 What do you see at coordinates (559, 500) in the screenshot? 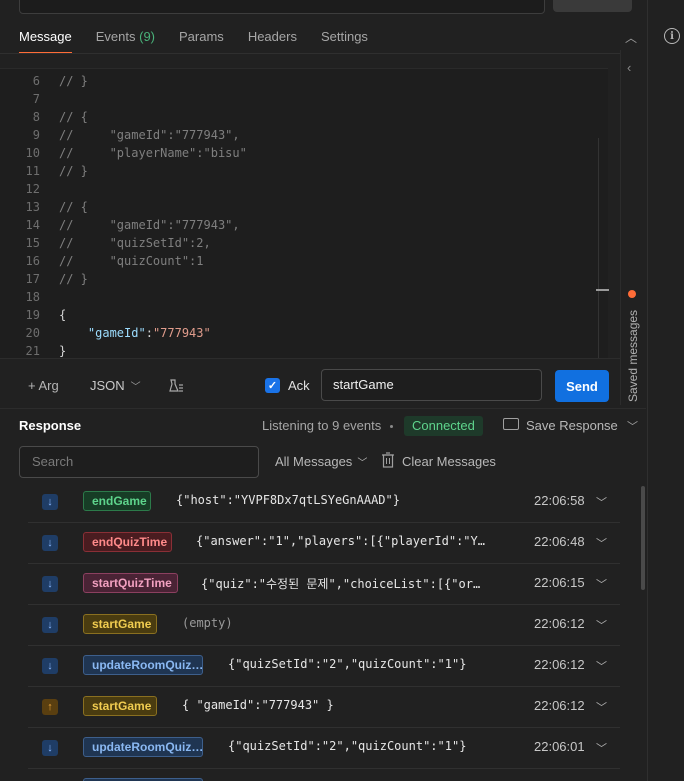
I see `message-timestamp: 22:06:58` at bounding box center [559, 500].